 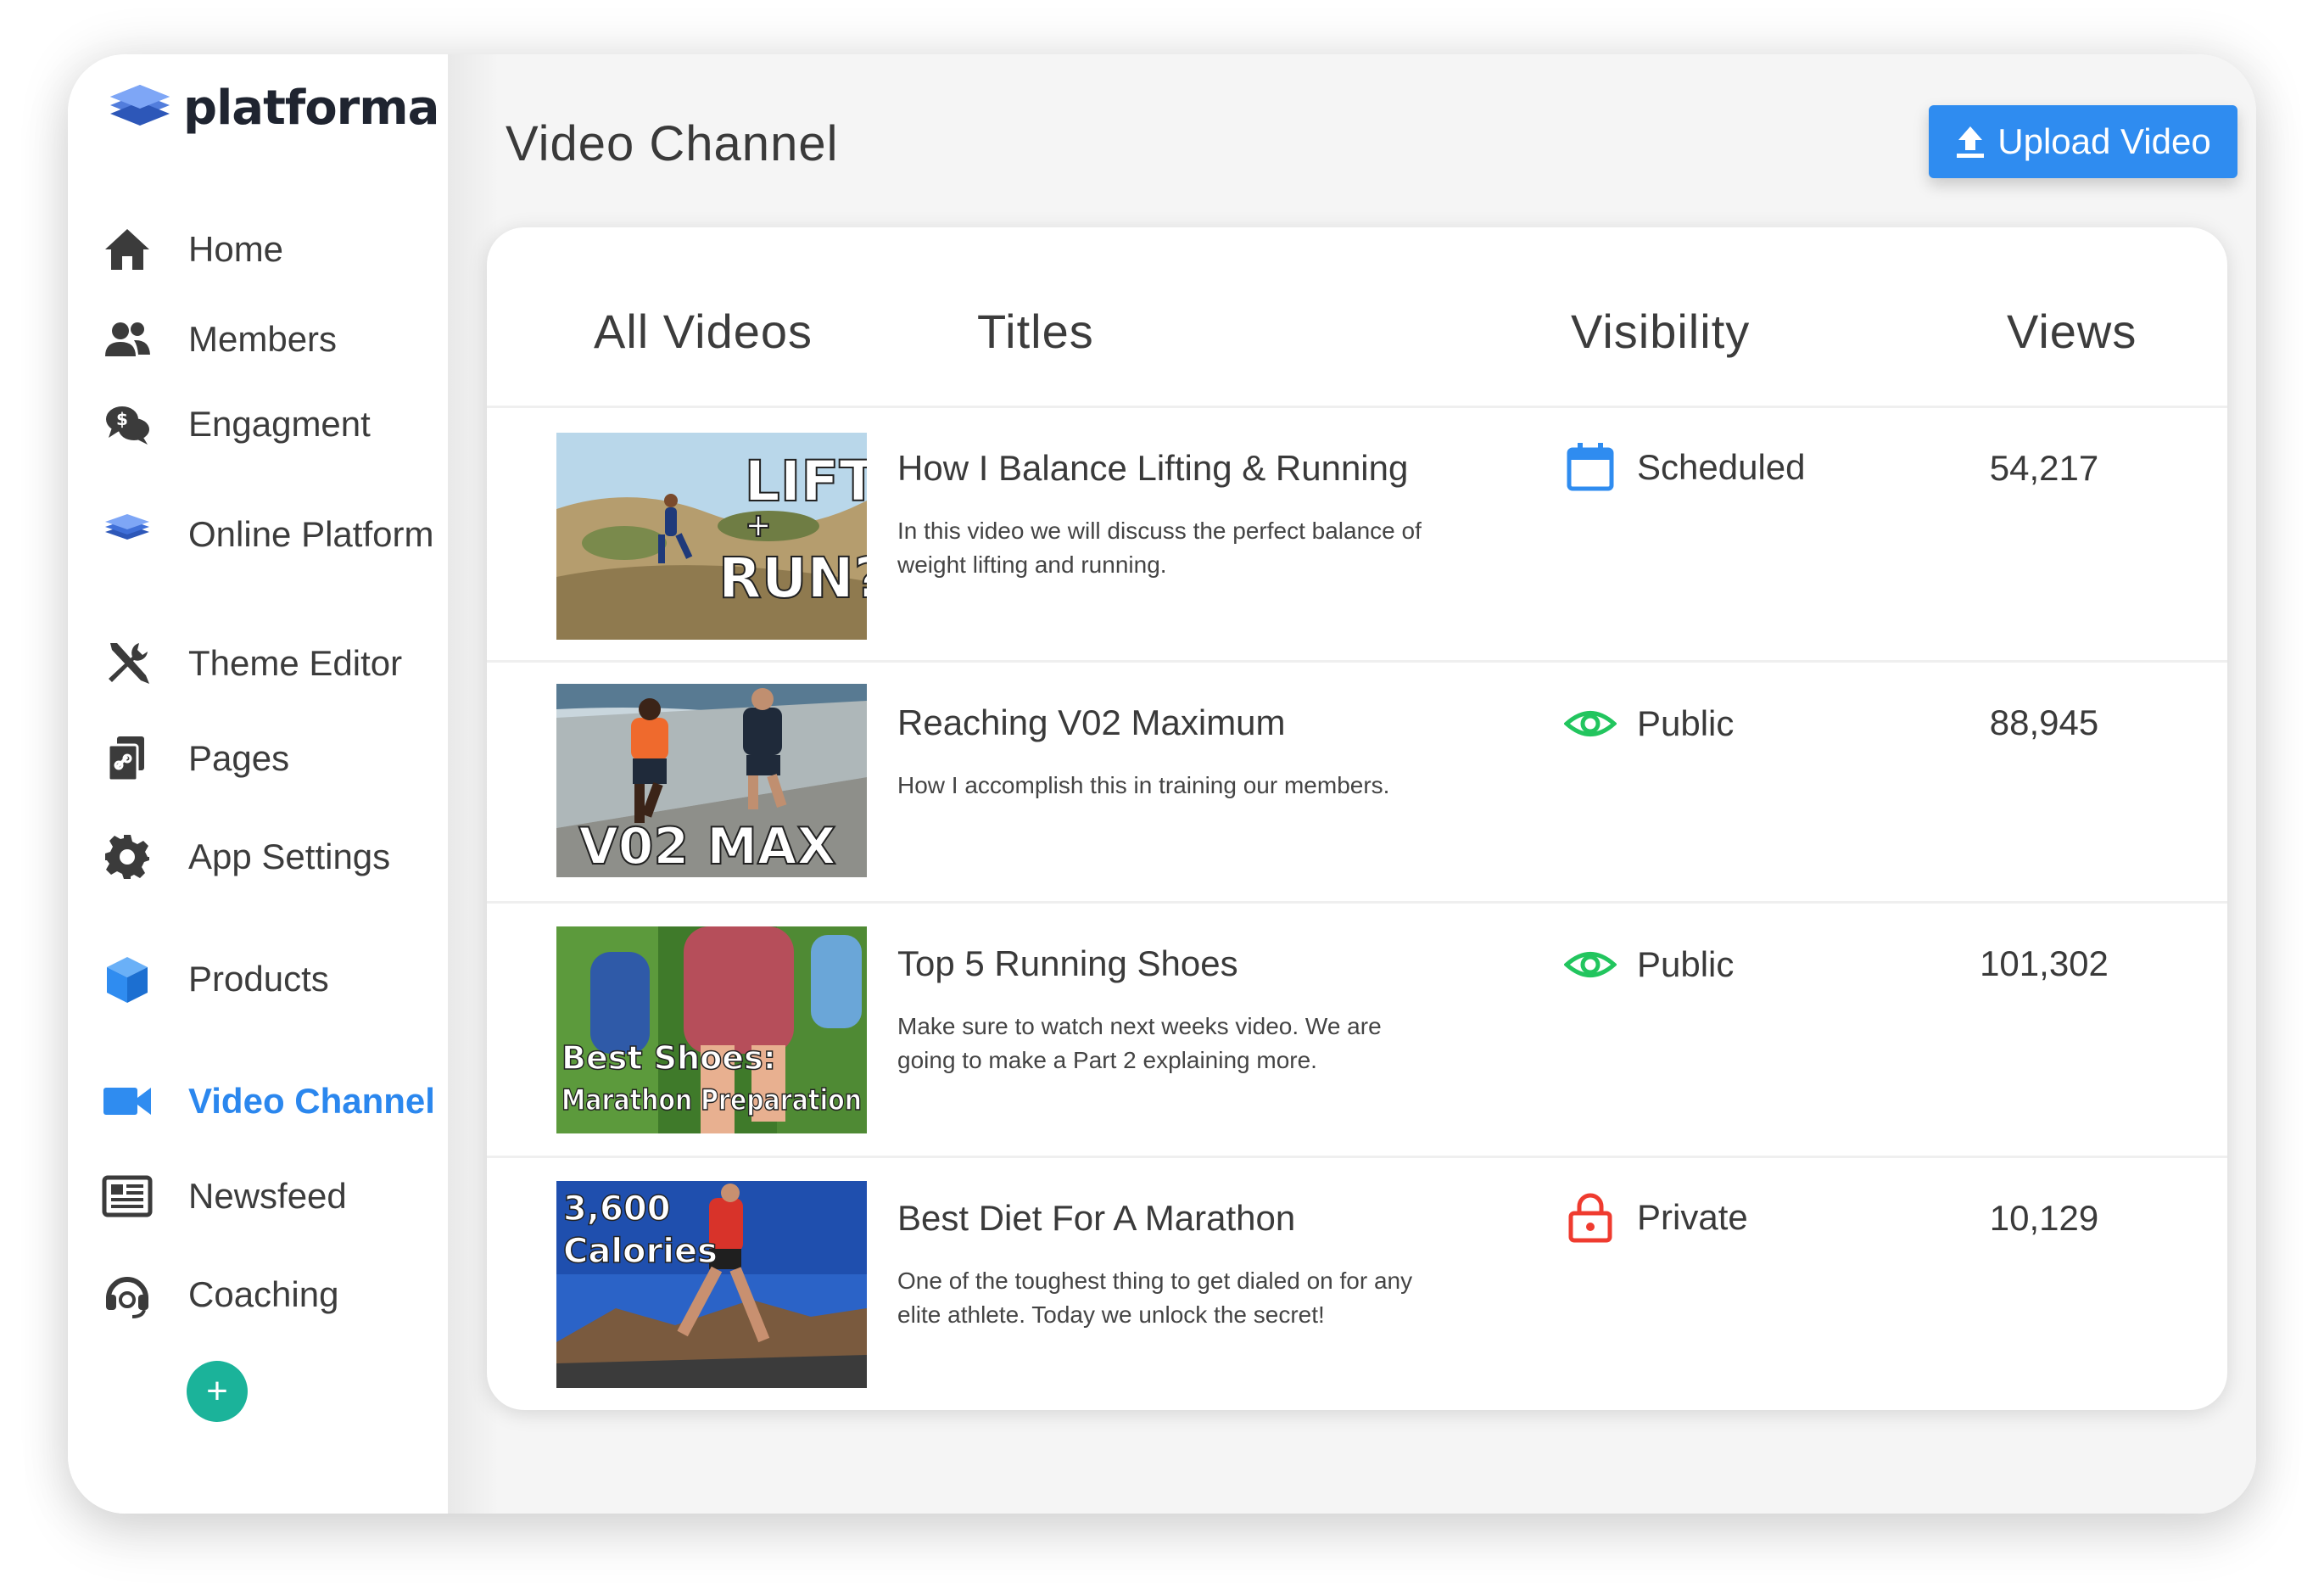 What do you see at coordinates (1152, 468) in the screenshot?
I see `video-title: How I Balance Lifting & Running` at bounding box center [1152, 468].